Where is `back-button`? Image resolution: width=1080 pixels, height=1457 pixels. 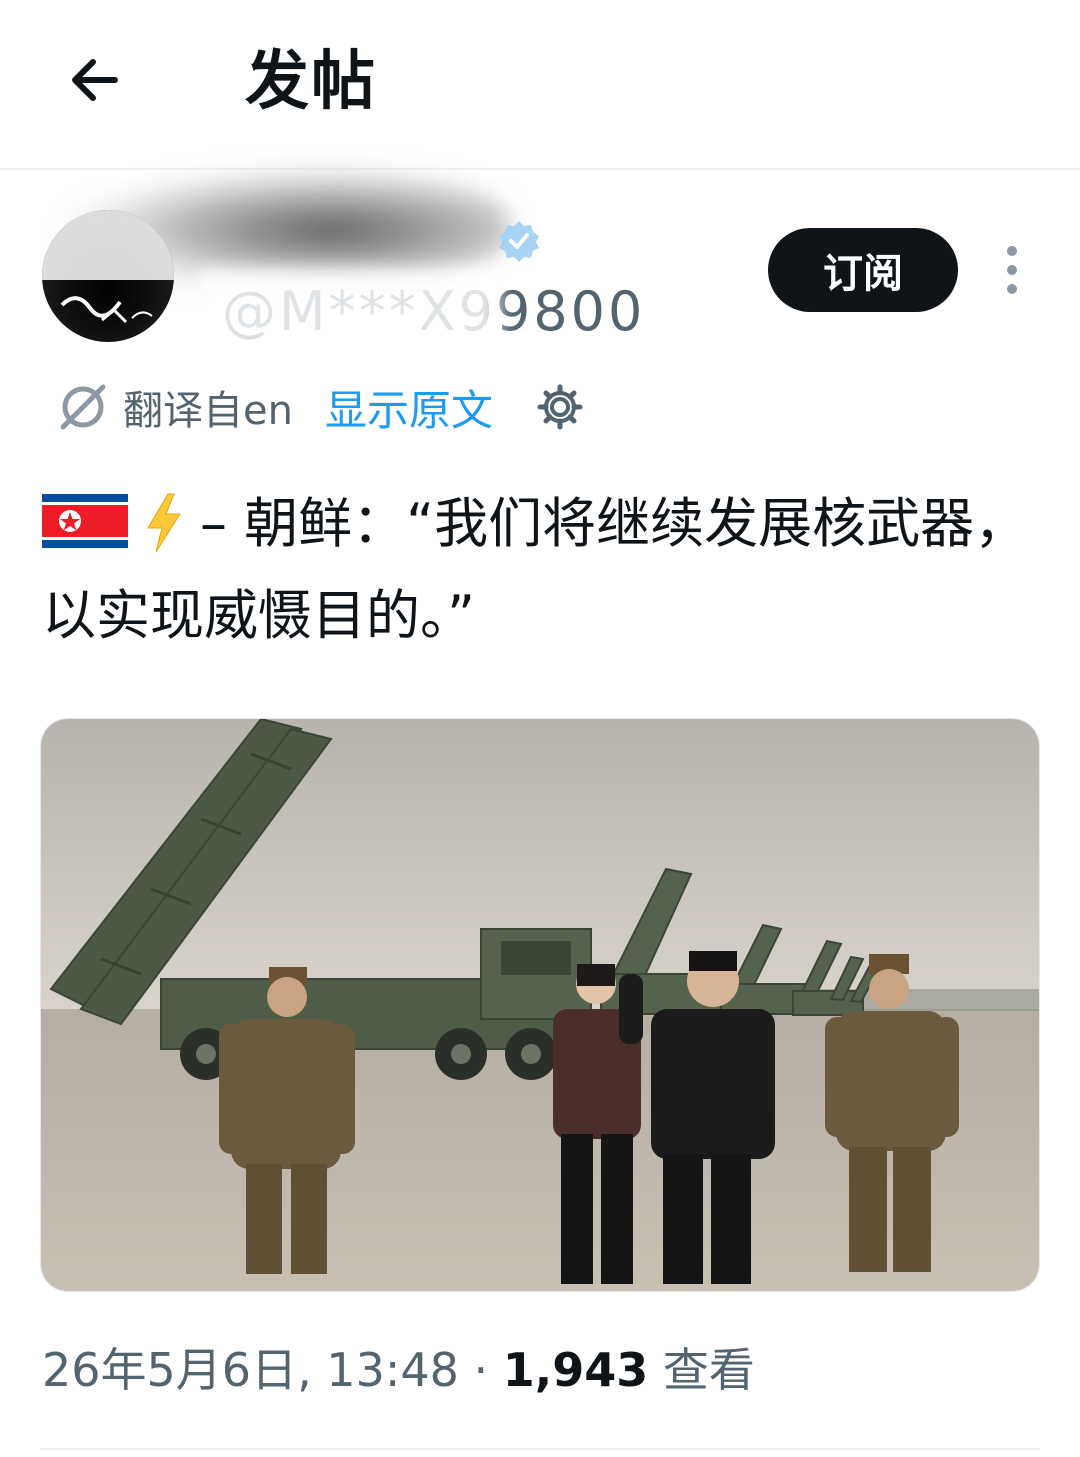 back-button is located at coordinates (95, 80).